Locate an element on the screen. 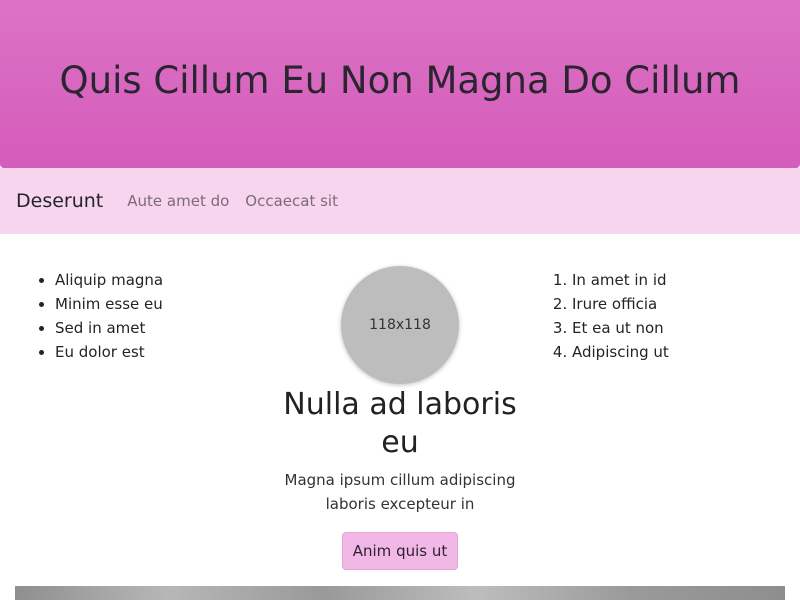 The height and width of the screenshot is (600, 800). avatar-placeholder-image: 118x118 is located at coordinates (400, 325).